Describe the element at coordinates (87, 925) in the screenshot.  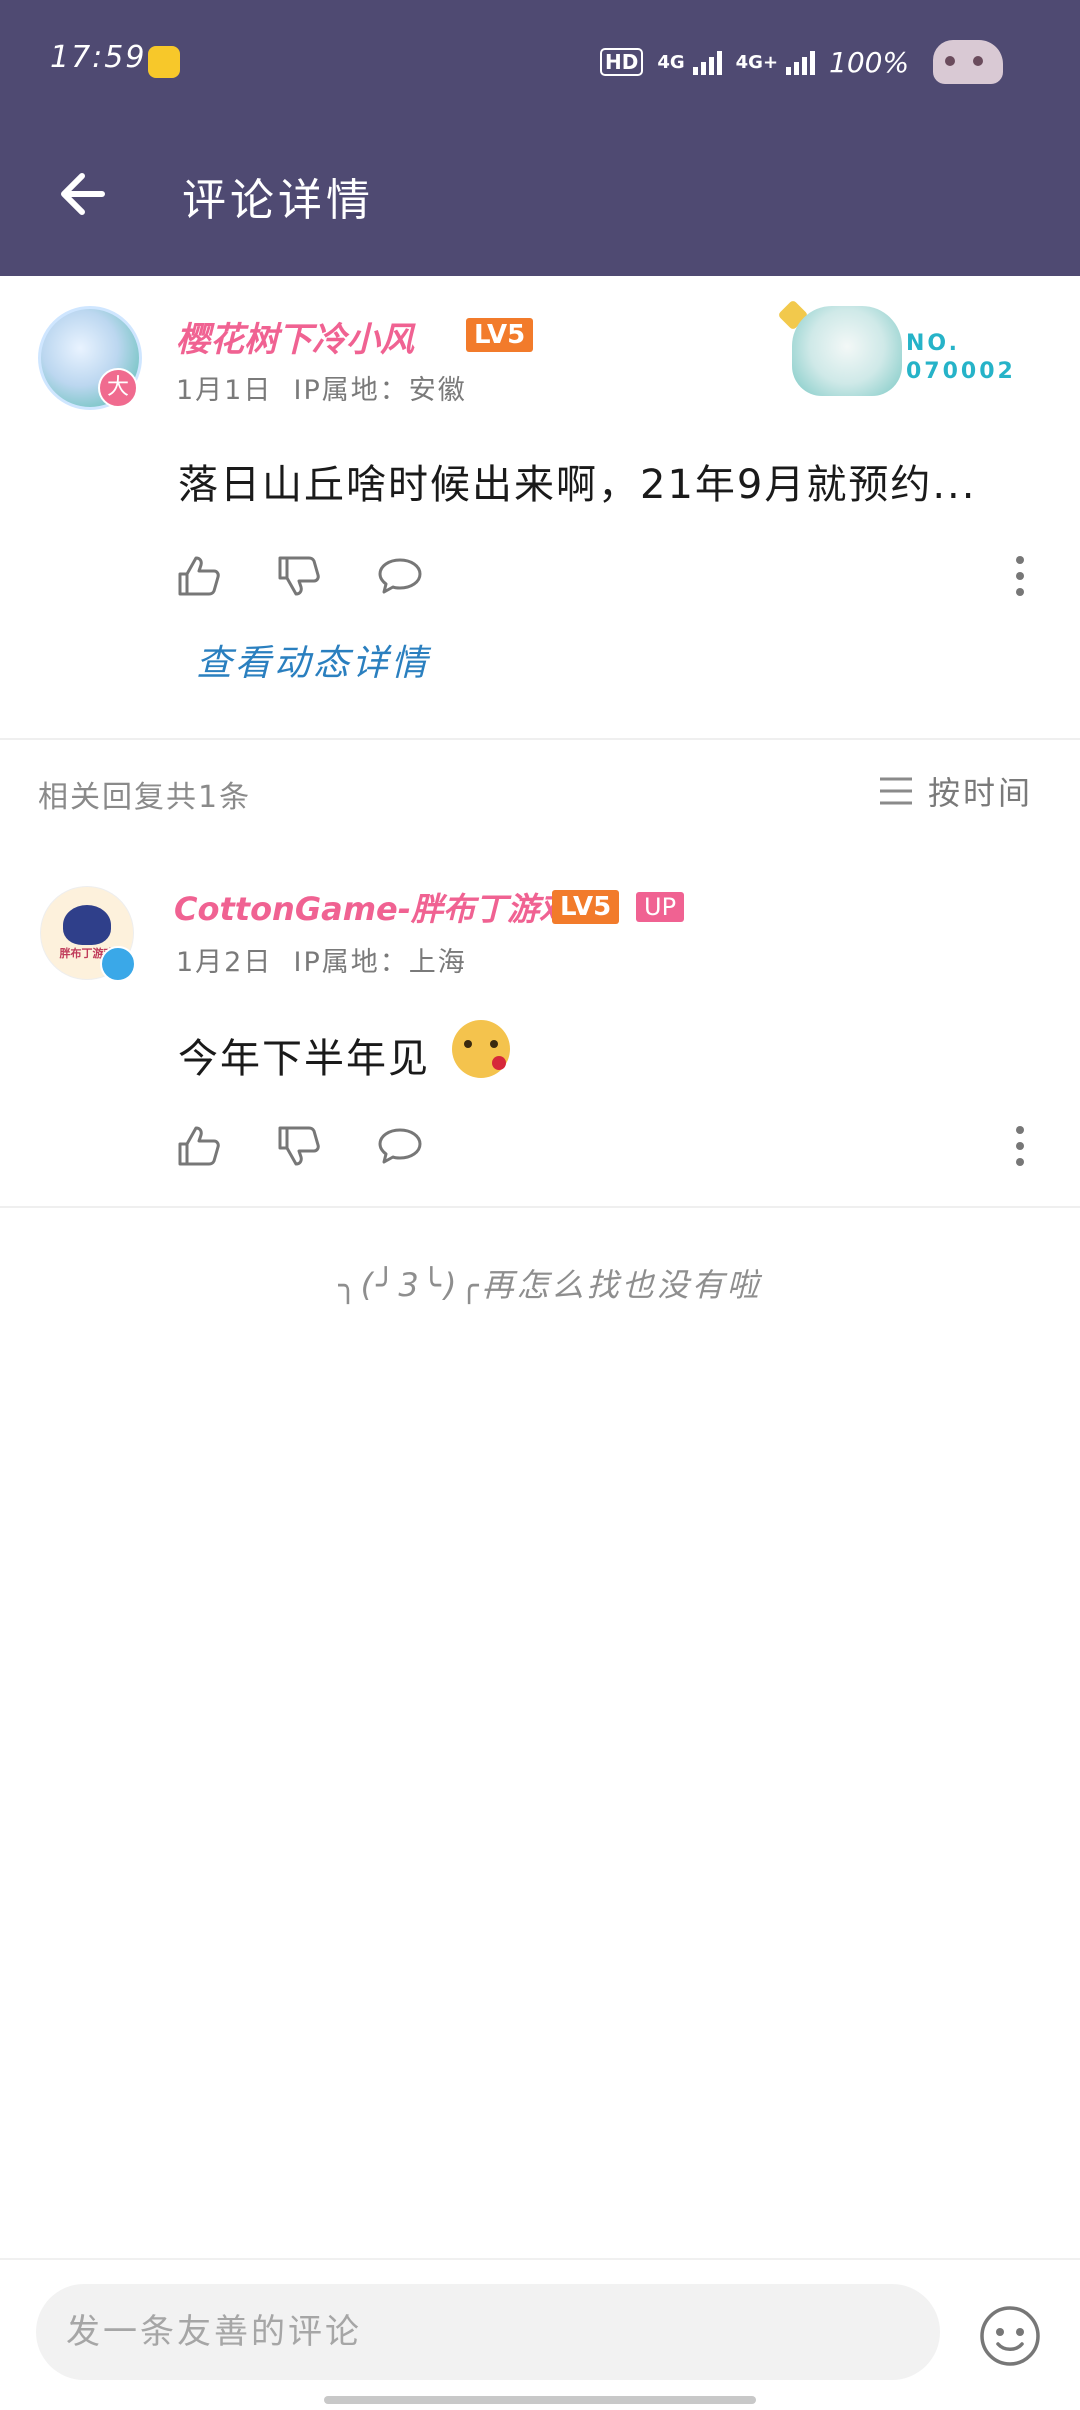
I see `avatar-mascot` at that location.